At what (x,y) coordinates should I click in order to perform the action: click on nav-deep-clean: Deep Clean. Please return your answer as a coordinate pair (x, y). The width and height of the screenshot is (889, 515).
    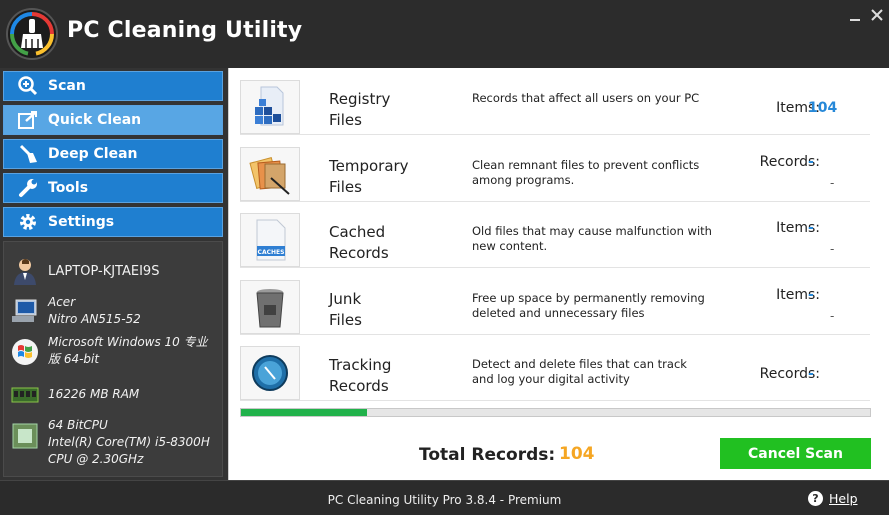
    Looking at the image, I should click on (113, 154).